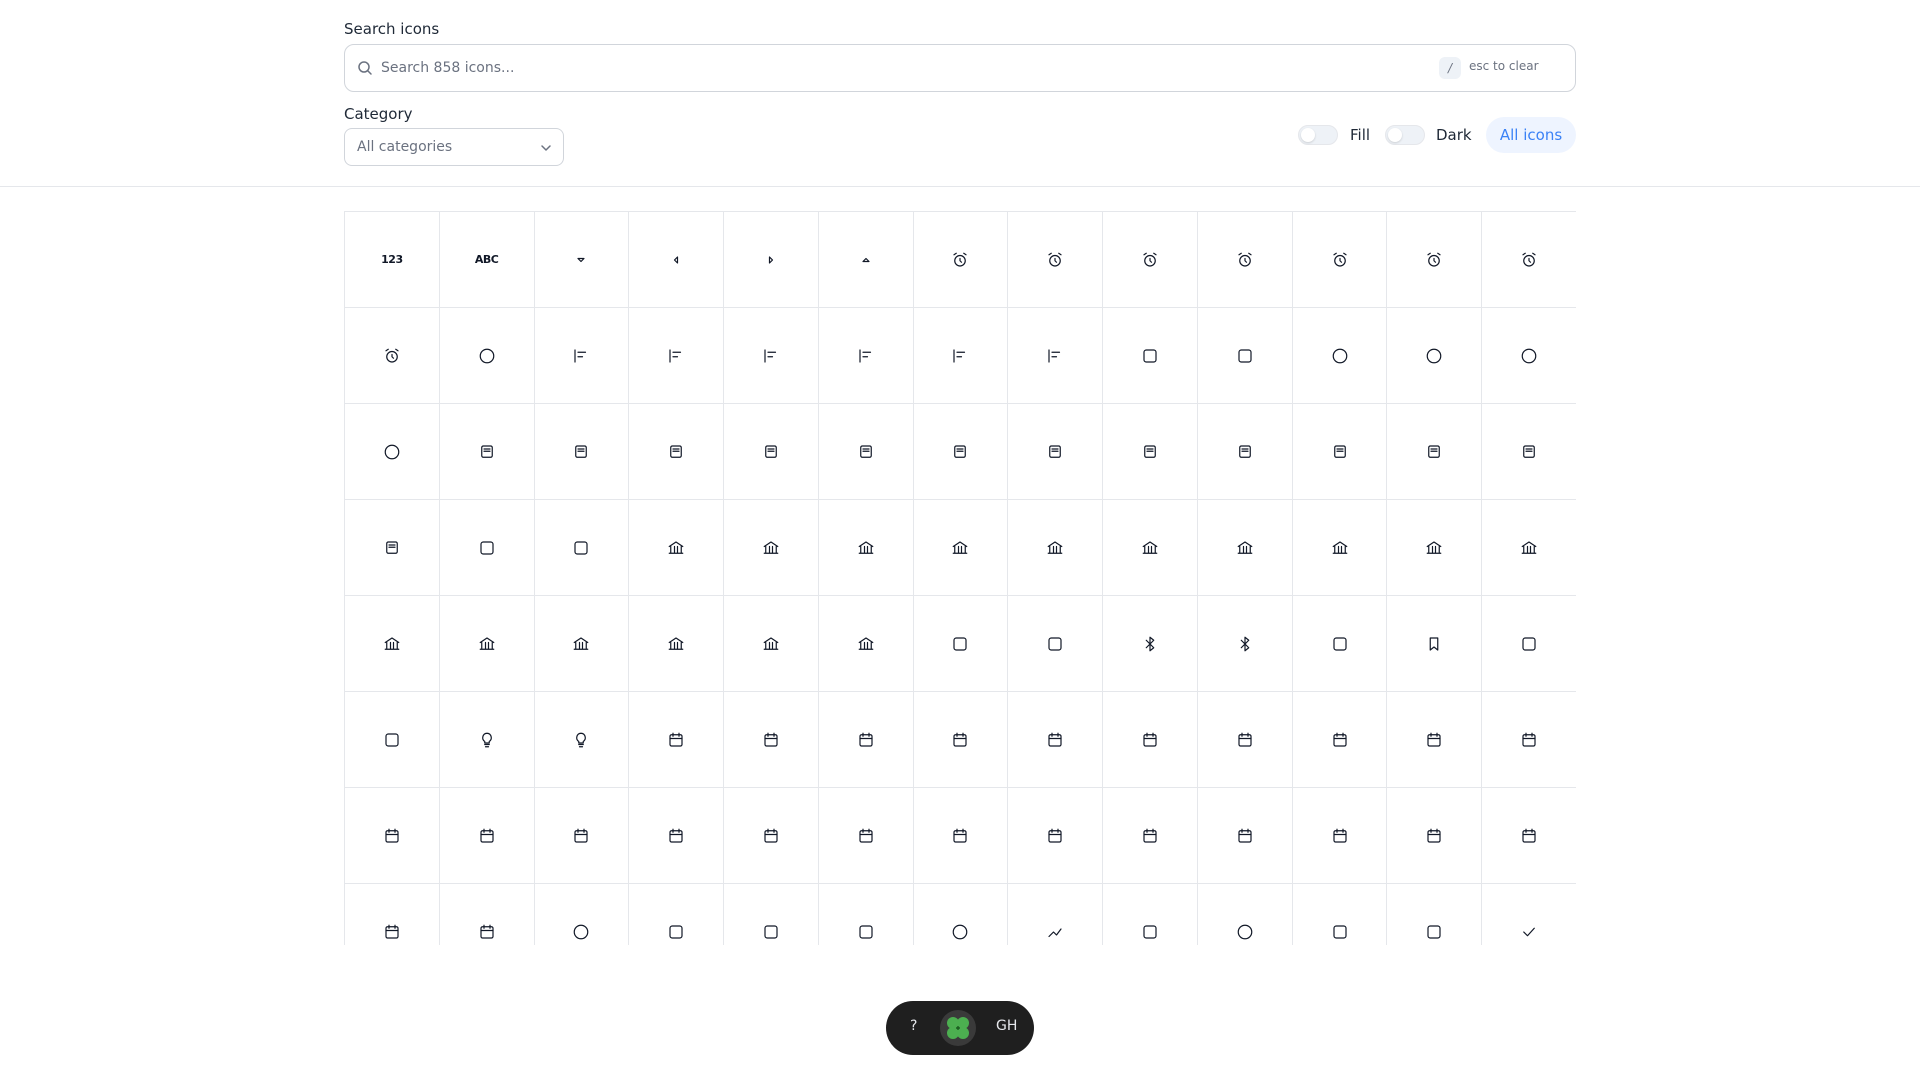 The width and height of the screenshot is (1920, 1080). Describe the element at coordinates (1318, 135) in the screenshot. I see `fill-toggle` at that location.